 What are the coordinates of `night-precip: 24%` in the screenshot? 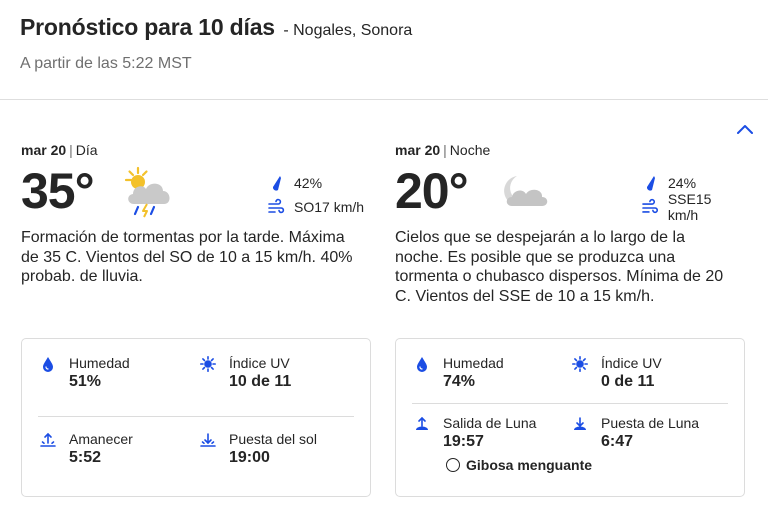 It's located at (668, 183).